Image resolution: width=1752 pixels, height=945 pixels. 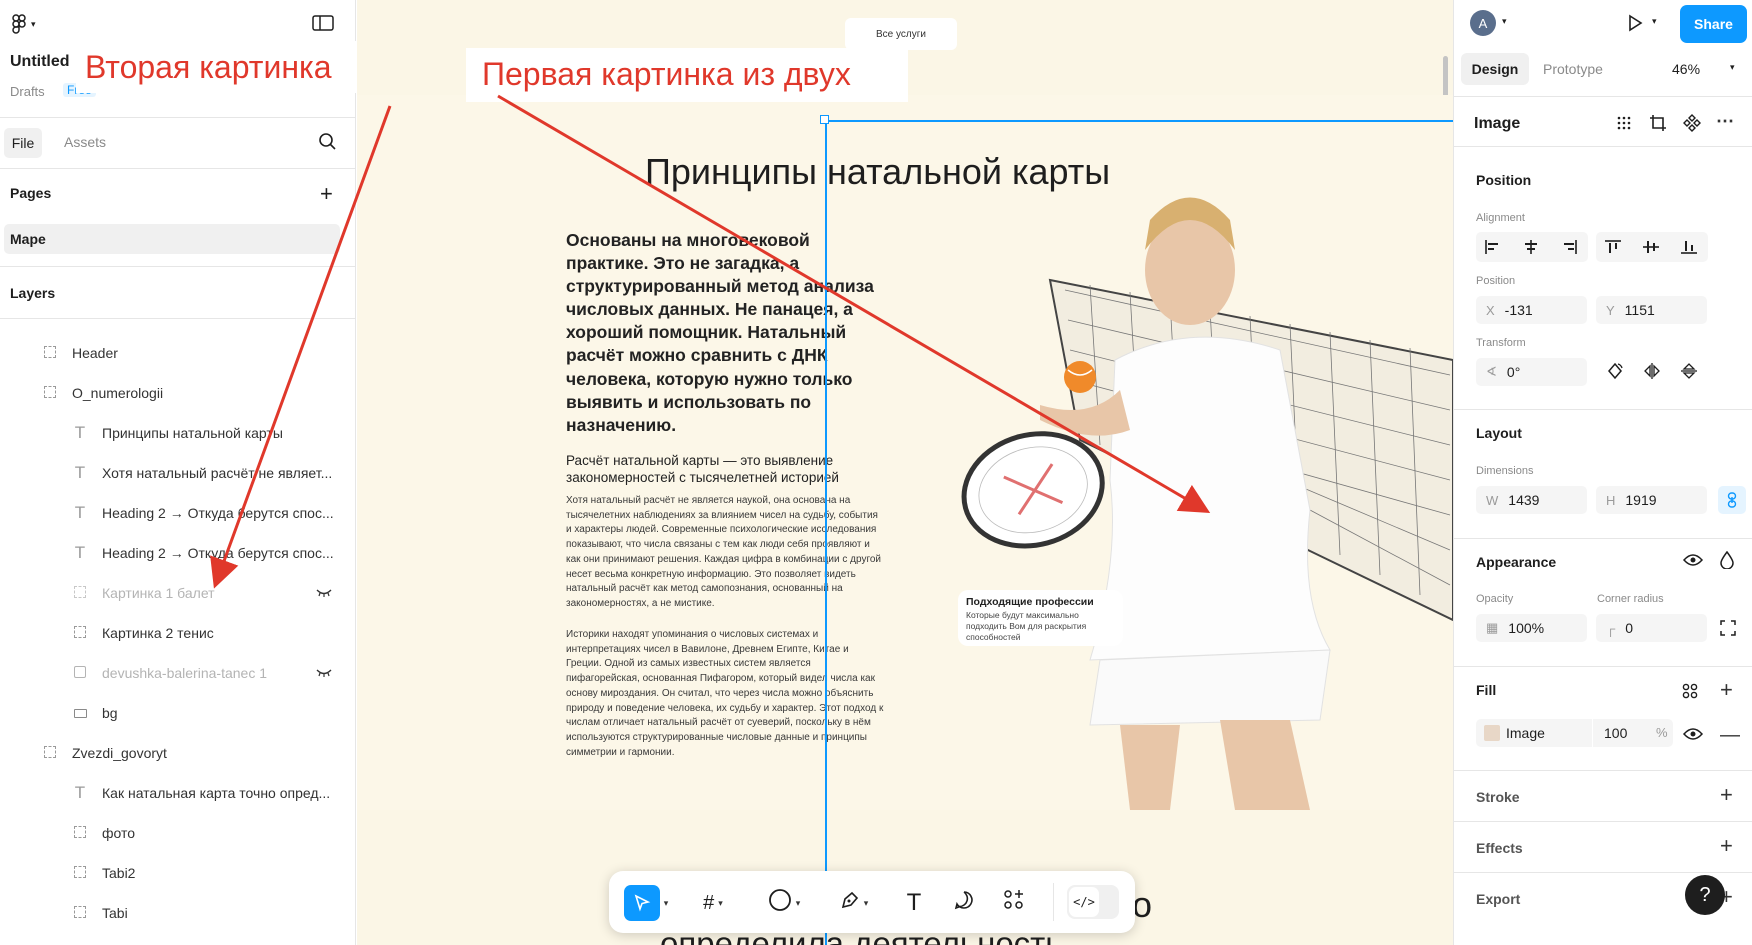 I want to click on x-value: -131, so click(x=1518, y=310).